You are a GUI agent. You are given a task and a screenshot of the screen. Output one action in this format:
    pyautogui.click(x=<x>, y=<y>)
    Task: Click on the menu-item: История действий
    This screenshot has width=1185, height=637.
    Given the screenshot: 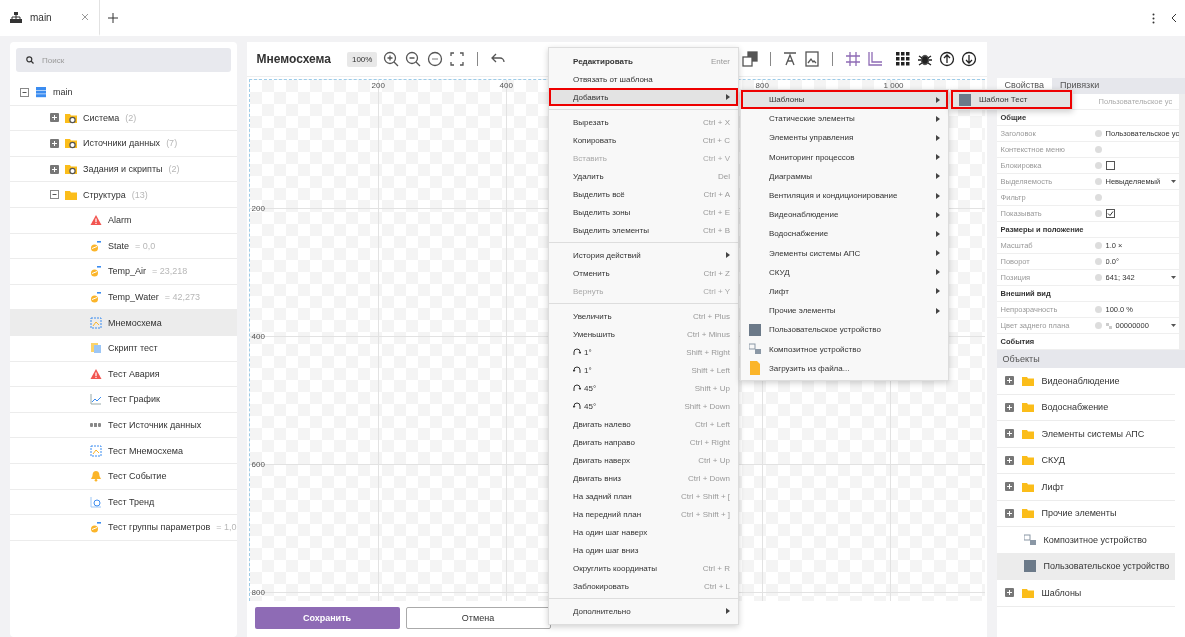 What is the action you would take?
    pyautogui.click(x=643, y=255)
    